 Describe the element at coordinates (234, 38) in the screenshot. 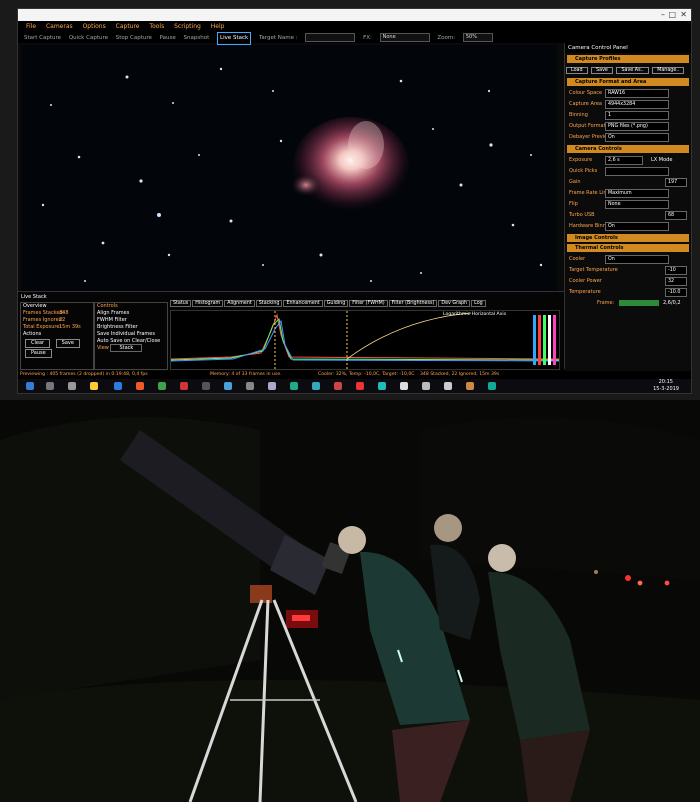

I see `live-stack-button: Live Stack` at that location.